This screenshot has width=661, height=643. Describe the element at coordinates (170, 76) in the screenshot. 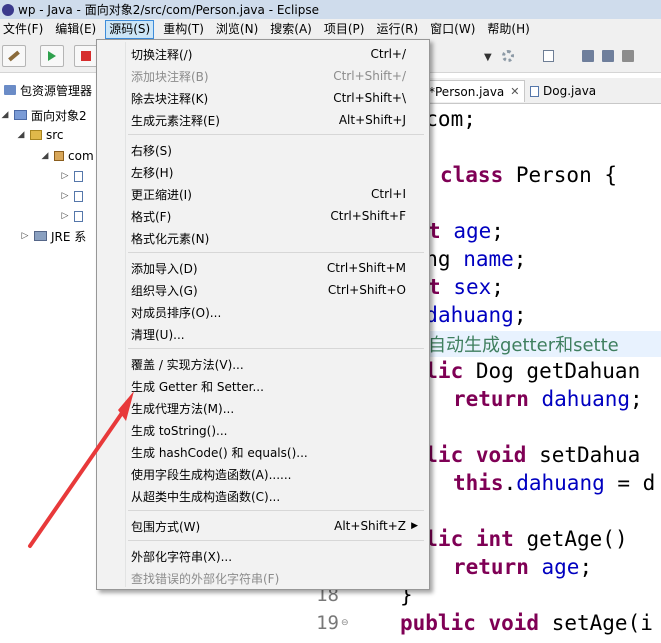

I see `menu-item-label: 添加块注释(B)` at that location.